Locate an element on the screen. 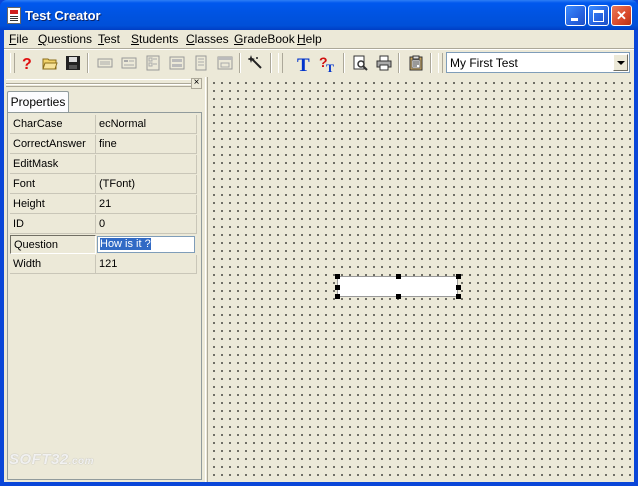 Image resolution: width=638 pixels, height=486 pixels. close-button: ✕ is located at coordinates (621, 15).